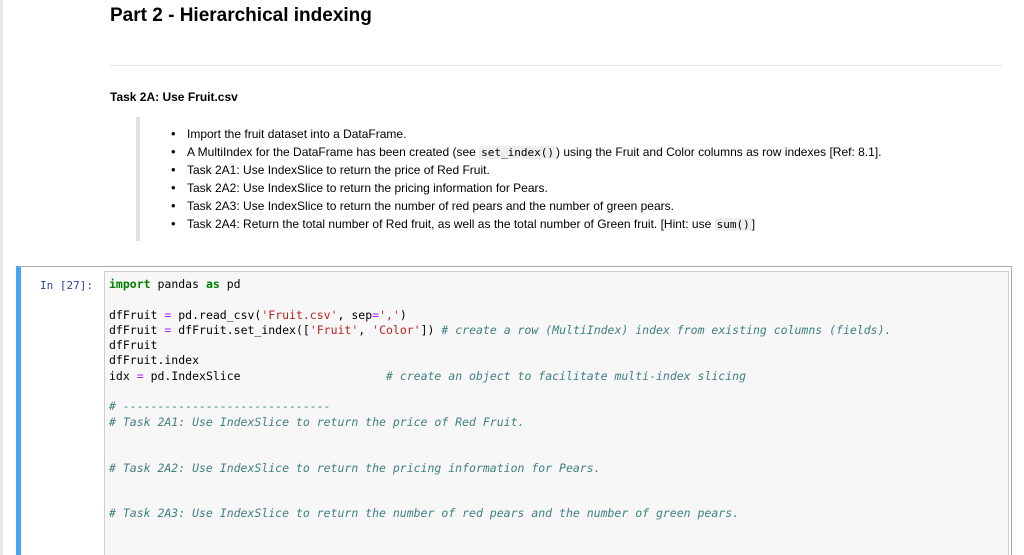 Image resolution: width=1024 pixels, height=555 pixels. I want to click on code-line: dfFruit, so click(133, 345).